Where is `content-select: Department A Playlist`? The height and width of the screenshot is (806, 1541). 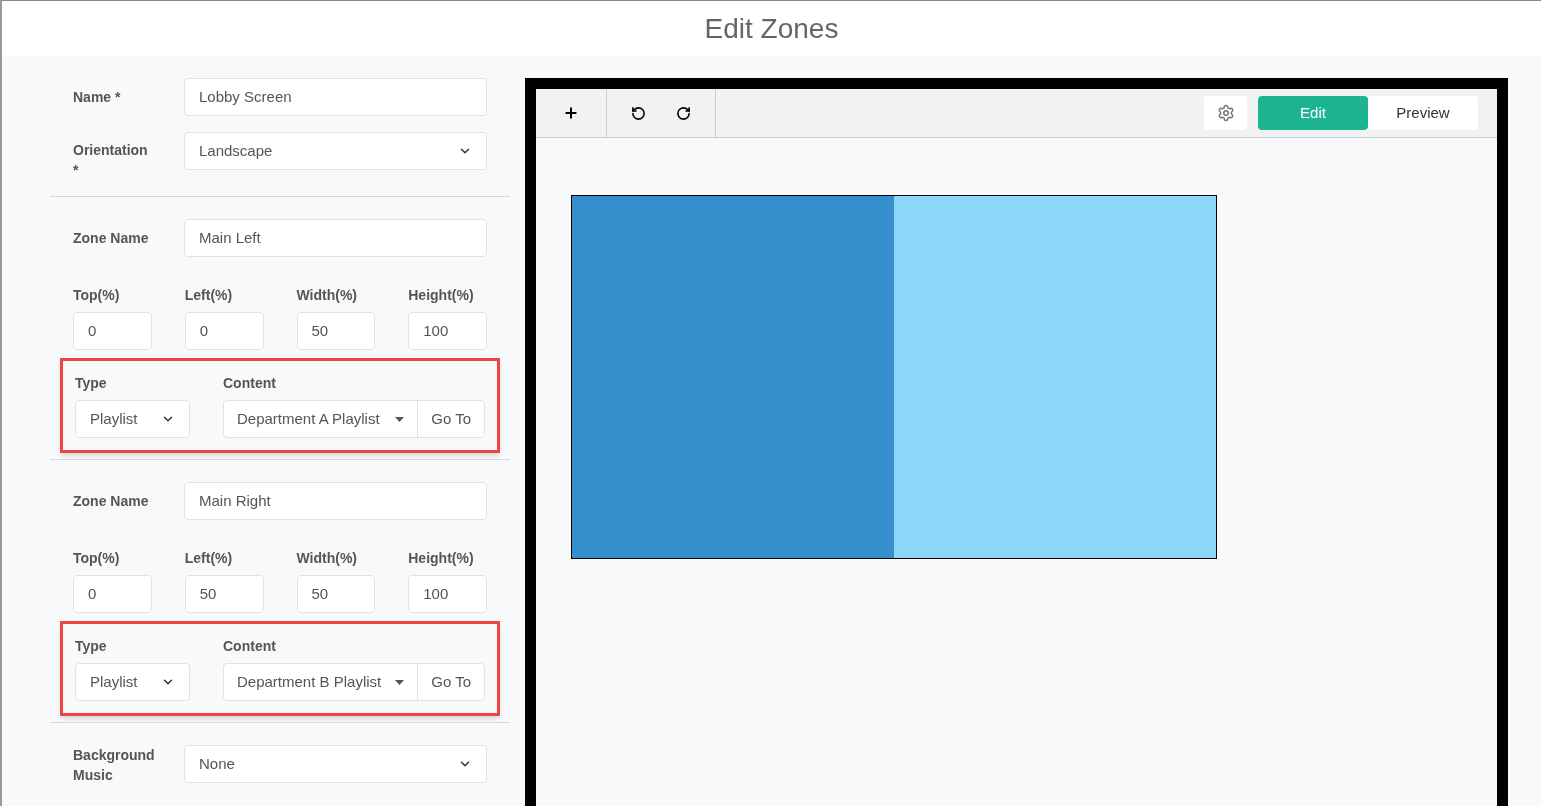
content-select: Department A Playlist is located at coordinates (321, 419).